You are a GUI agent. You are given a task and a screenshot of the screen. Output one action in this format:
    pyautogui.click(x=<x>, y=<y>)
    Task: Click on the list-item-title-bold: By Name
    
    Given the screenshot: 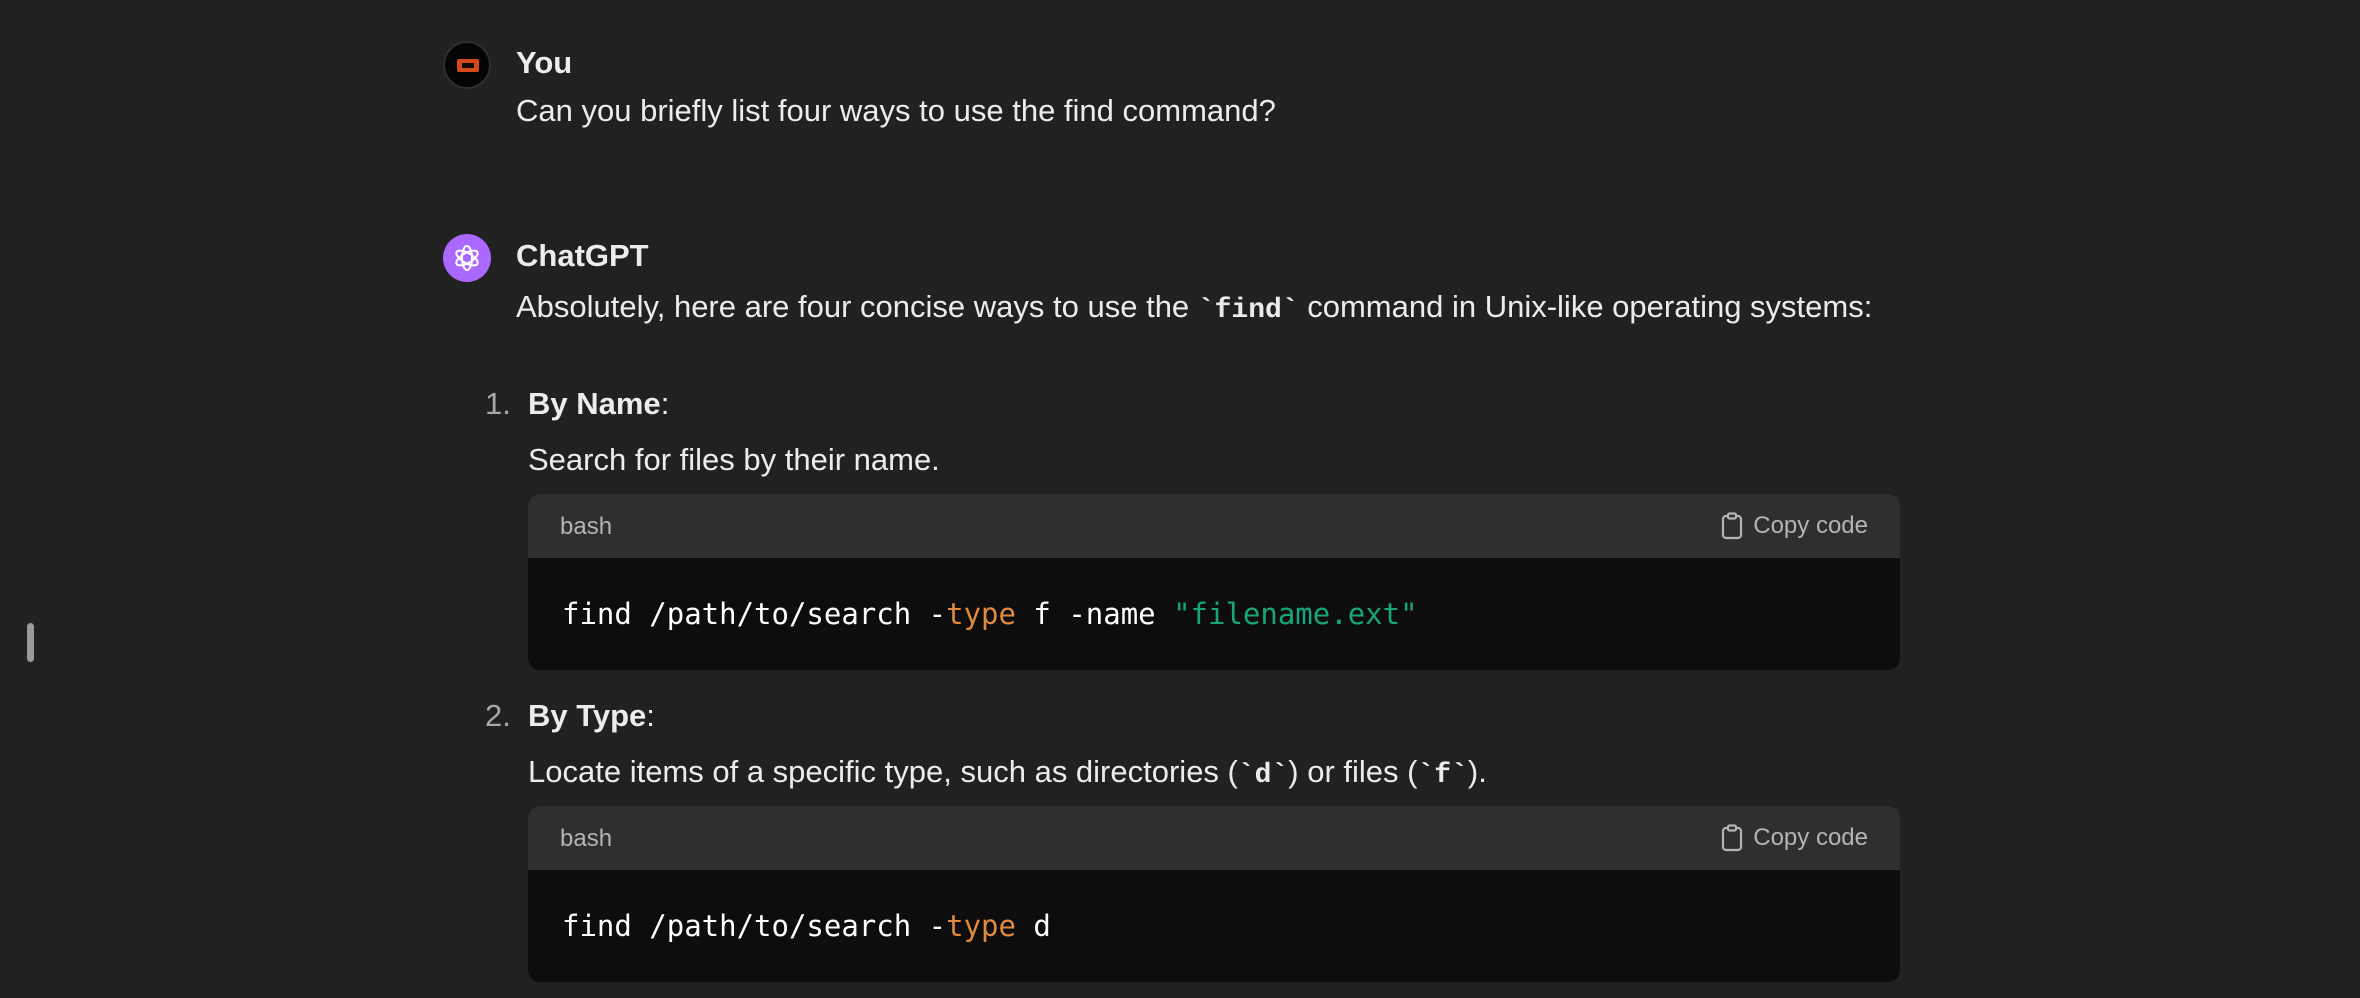 What is the action you would take?
    pyautogui.click(x=594, y=403)
    